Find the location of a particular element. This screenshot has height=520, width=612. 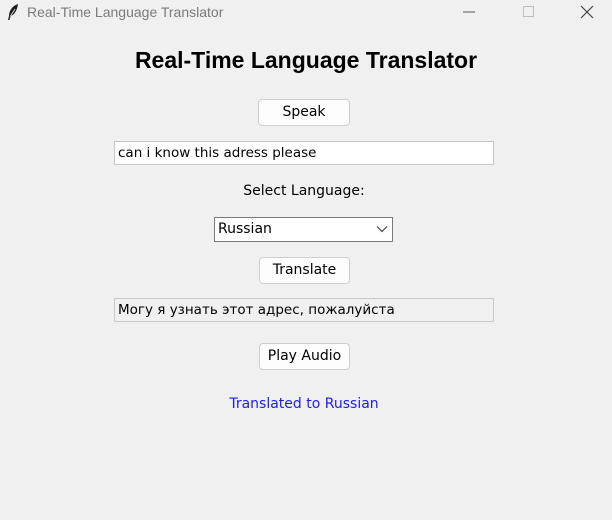

close-icon is located at coordinates (587, 12).